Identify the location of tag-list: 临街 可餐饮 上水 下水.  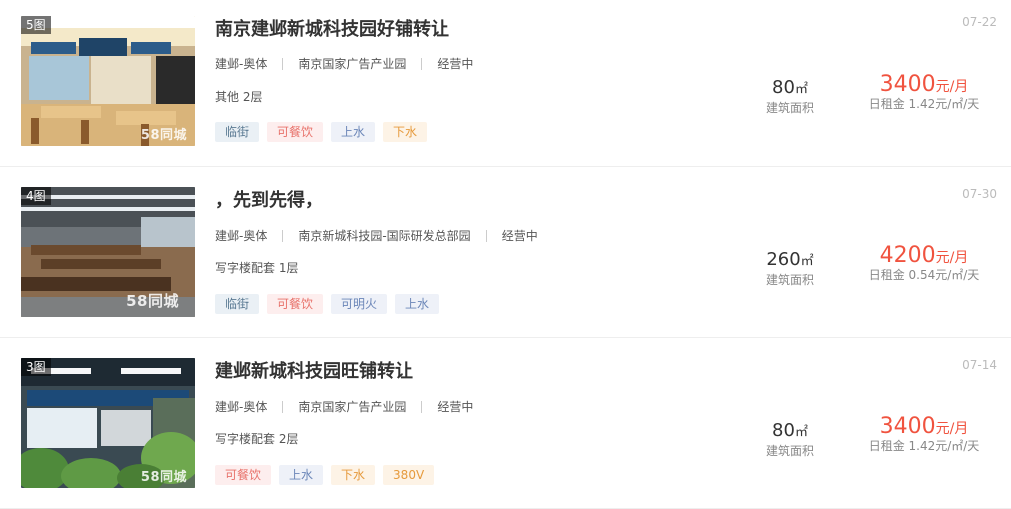
(321, 132).